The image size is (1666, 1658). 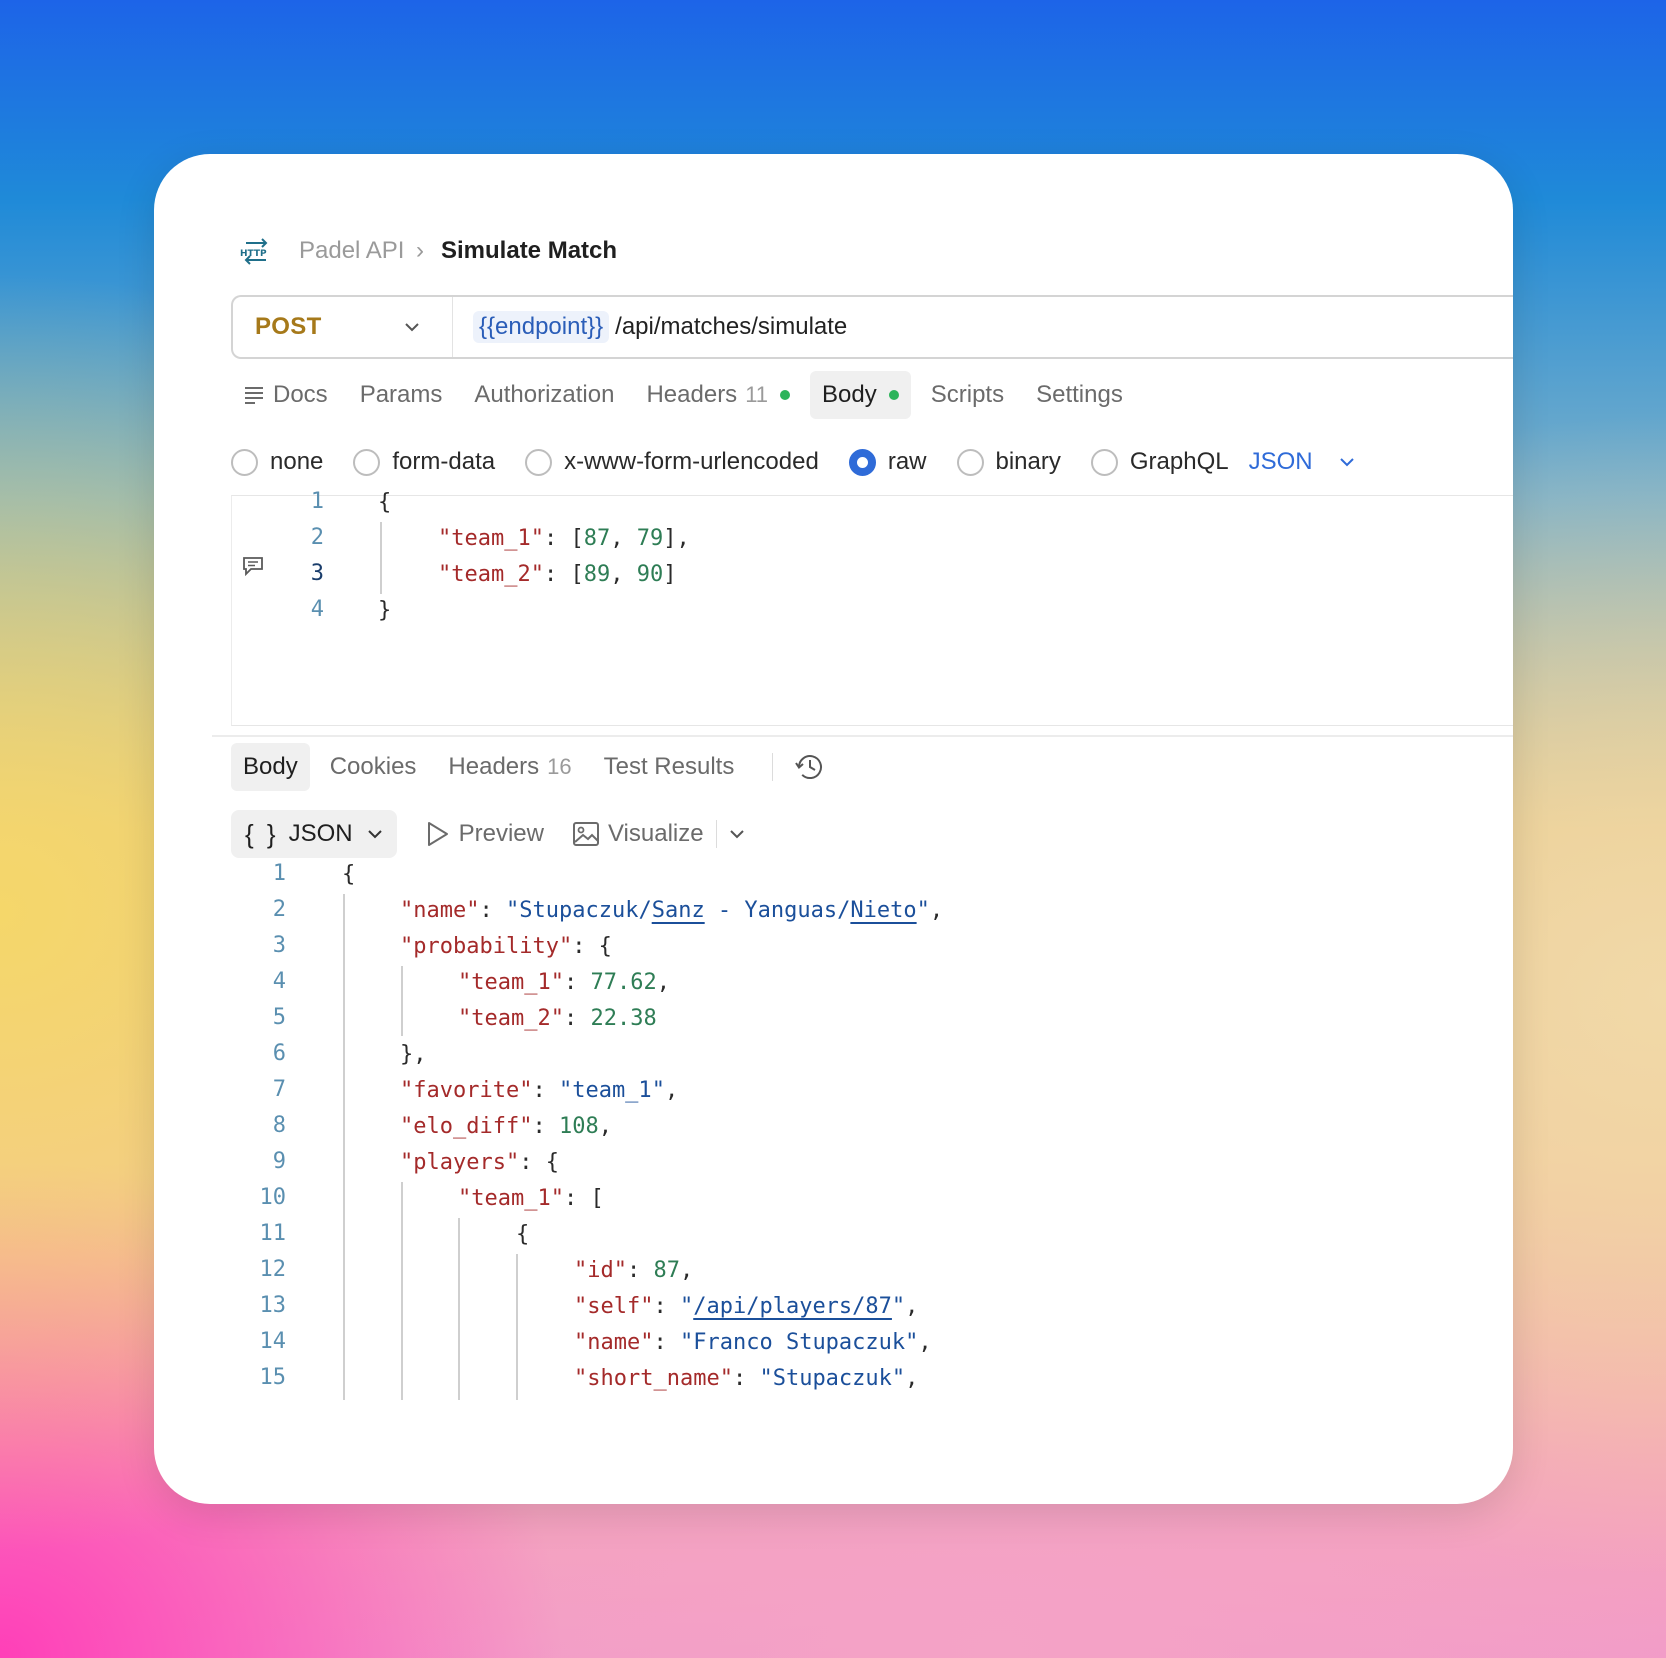 What do you see at coordinates (444, 461) in the screenshot?
I see `radio-label: form-data` at bounding box center [444, 461].